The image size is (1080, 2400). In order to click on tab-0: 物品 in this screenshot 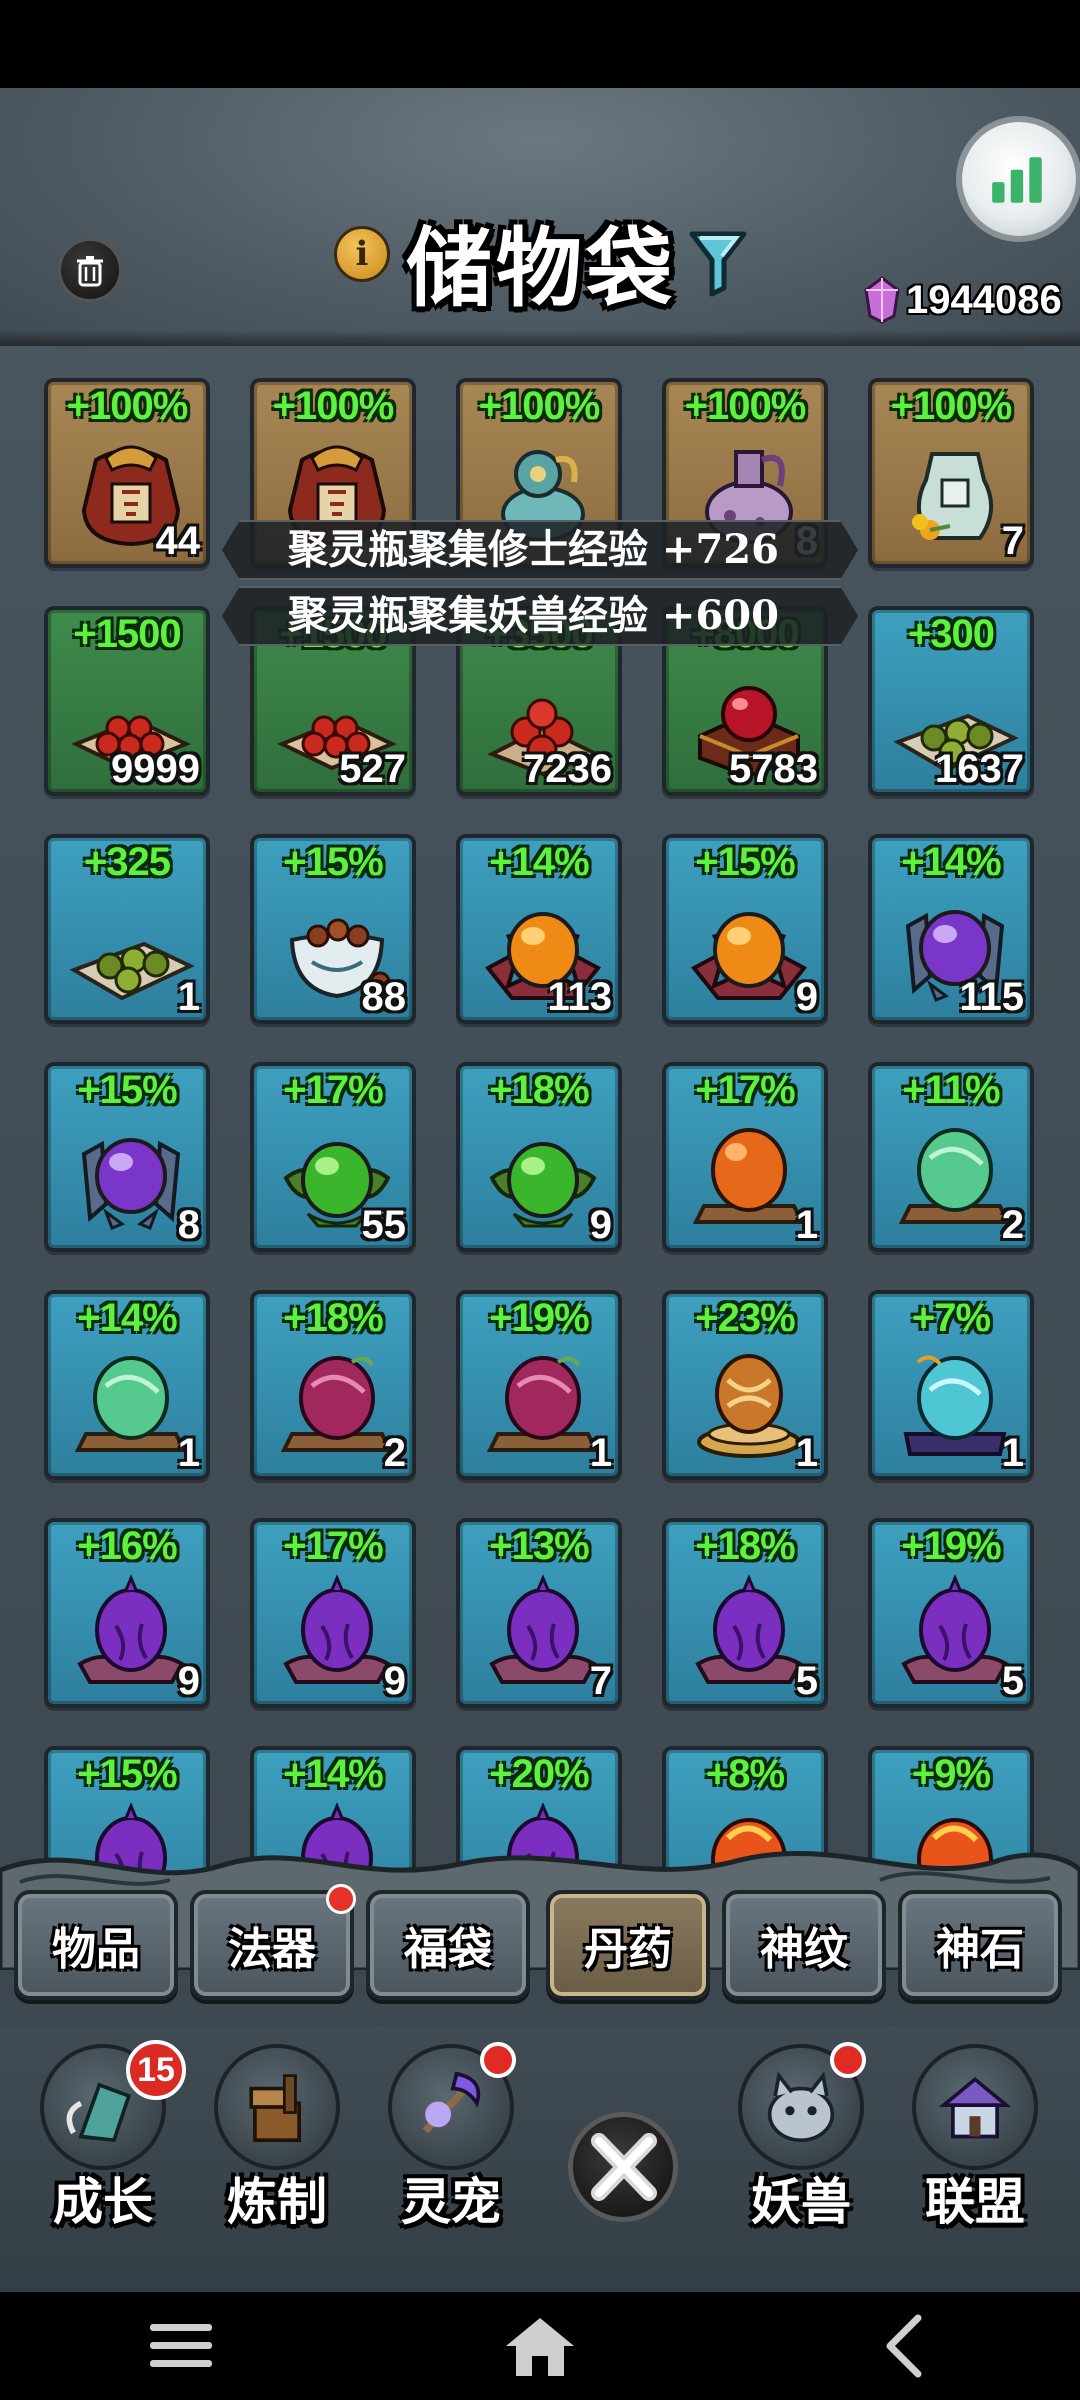, I will do `click(96, 1945)`.